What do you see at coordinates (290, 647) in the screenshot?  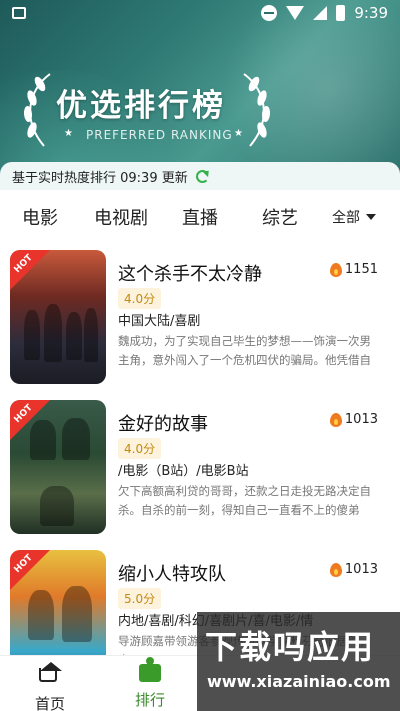 I see `watermark-title: 下载吗应用` at bounding box center [290, 647].